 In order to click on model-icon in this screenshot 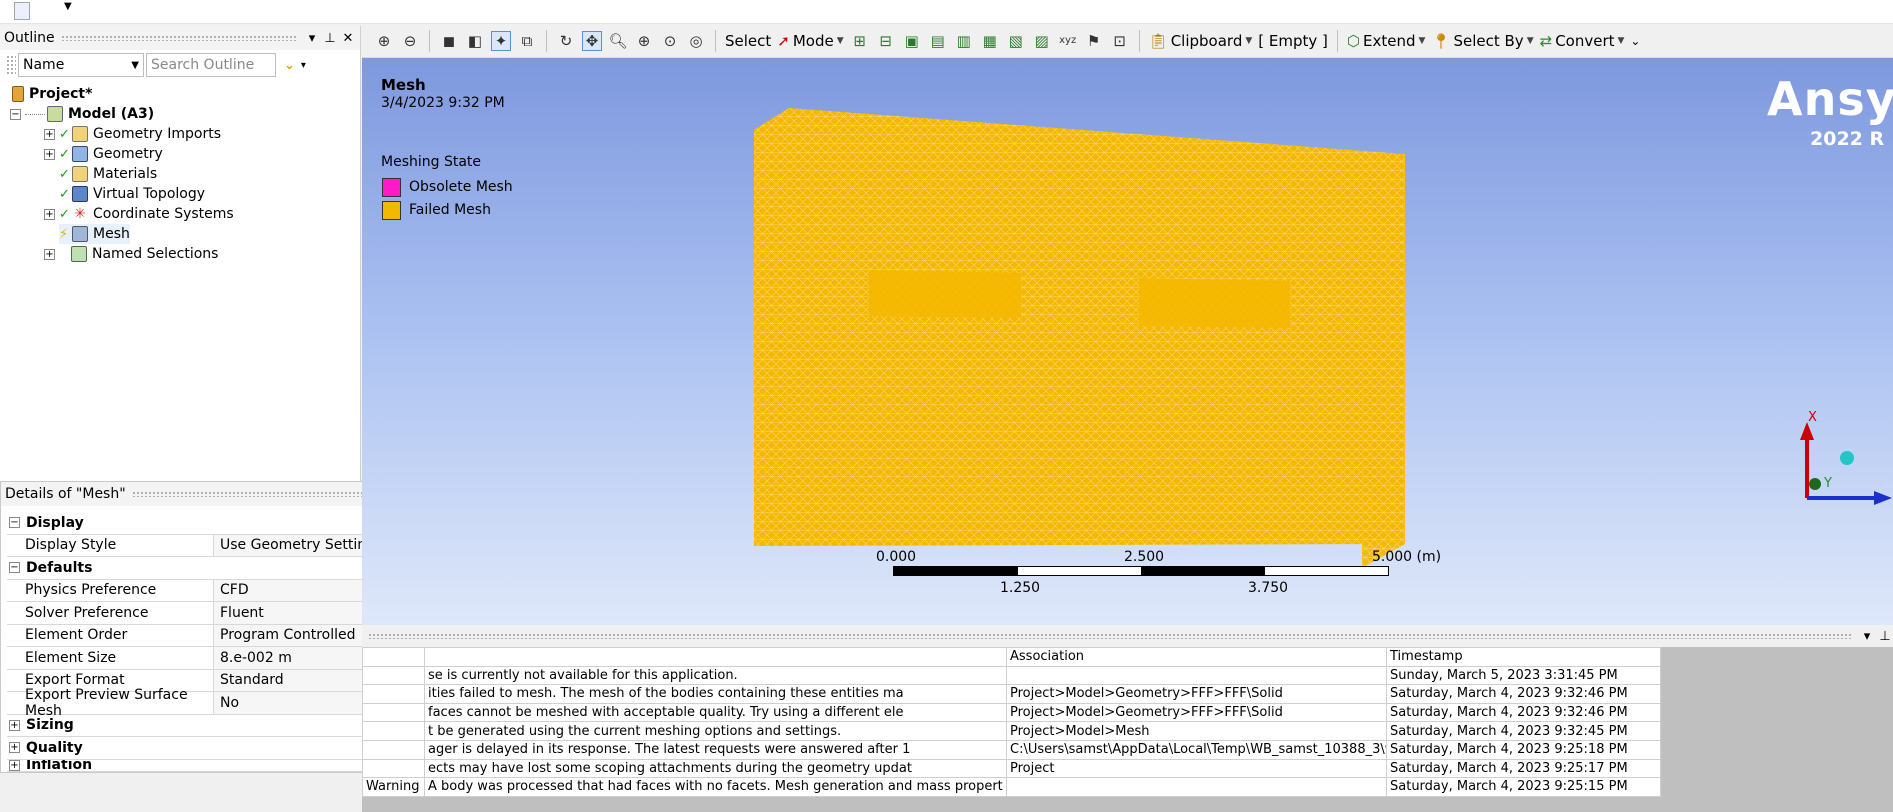, I will do `click(55, 114)`.